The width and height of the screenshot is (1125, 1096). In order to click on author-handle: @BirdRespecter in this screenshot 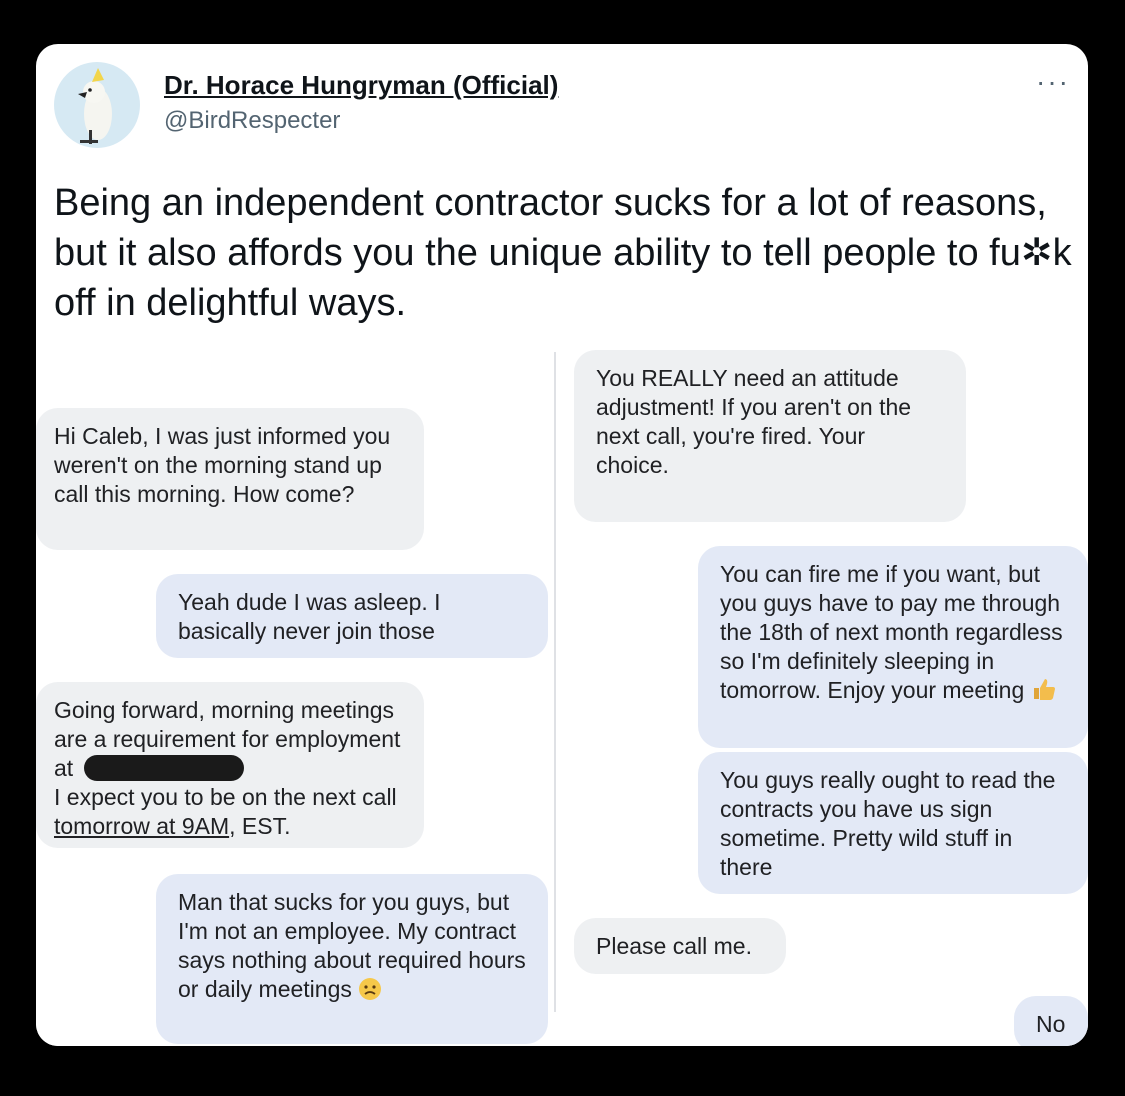, I will do `click(252, 121)`.